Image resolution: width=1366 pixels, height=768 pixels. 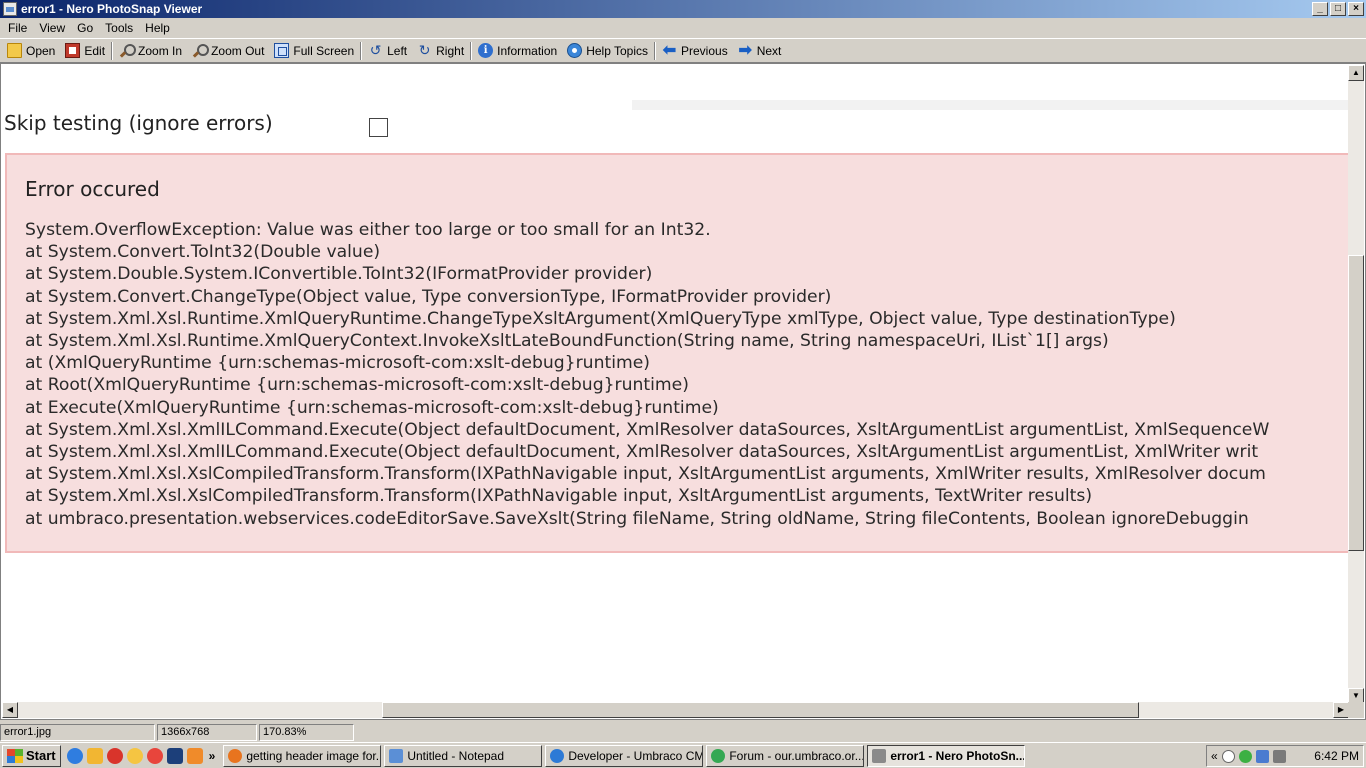 What do you see at coordinates (760, 710) in the screenshot?
I see `horizontal-scroll-thumb` at bounding box center [760, 710].